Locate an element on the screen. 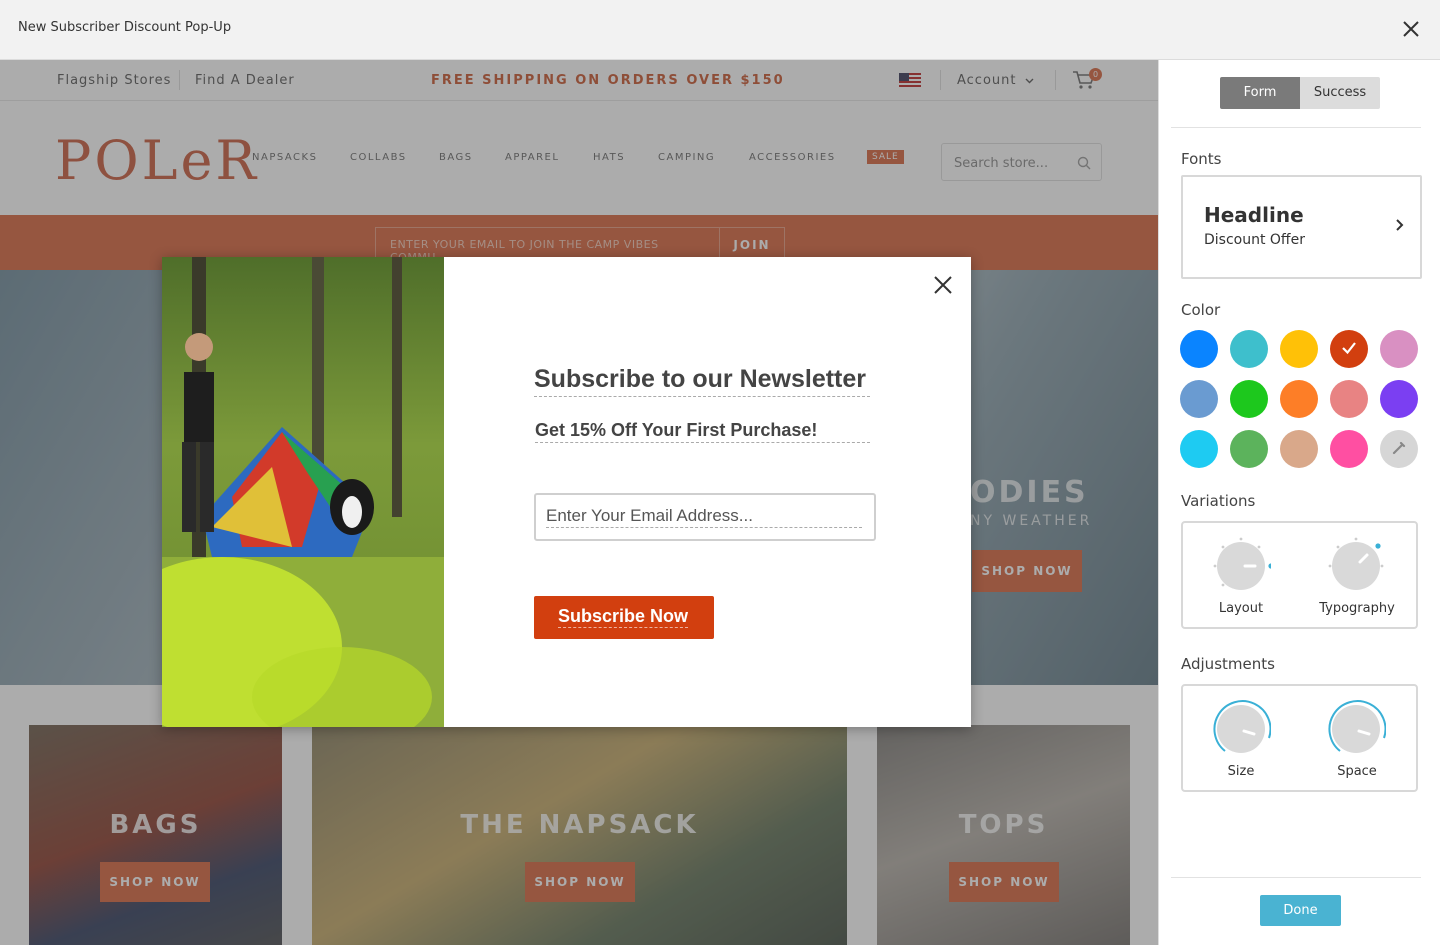 The height and width of the screenshot is (945, 1440). camping-photo-image is located at coordinates (303, 492).